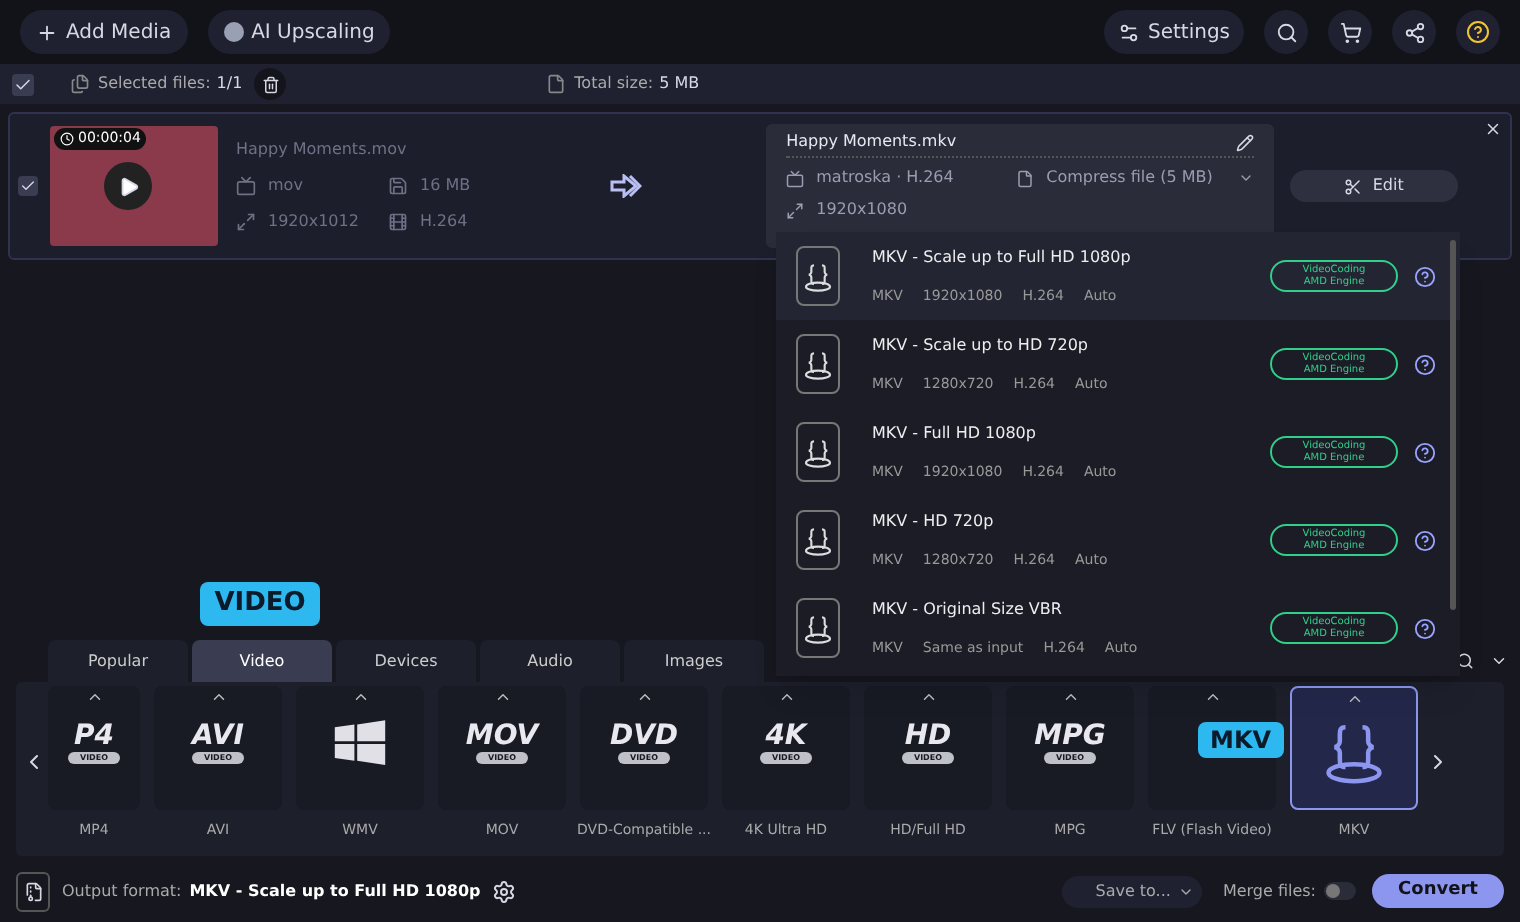 The height and width of the screenshot is (922, 1520). Describe the element at coordinates (981, 345) in the screenshot. I see `preset-title: MKV - Scale up to HD 720p` at that location.